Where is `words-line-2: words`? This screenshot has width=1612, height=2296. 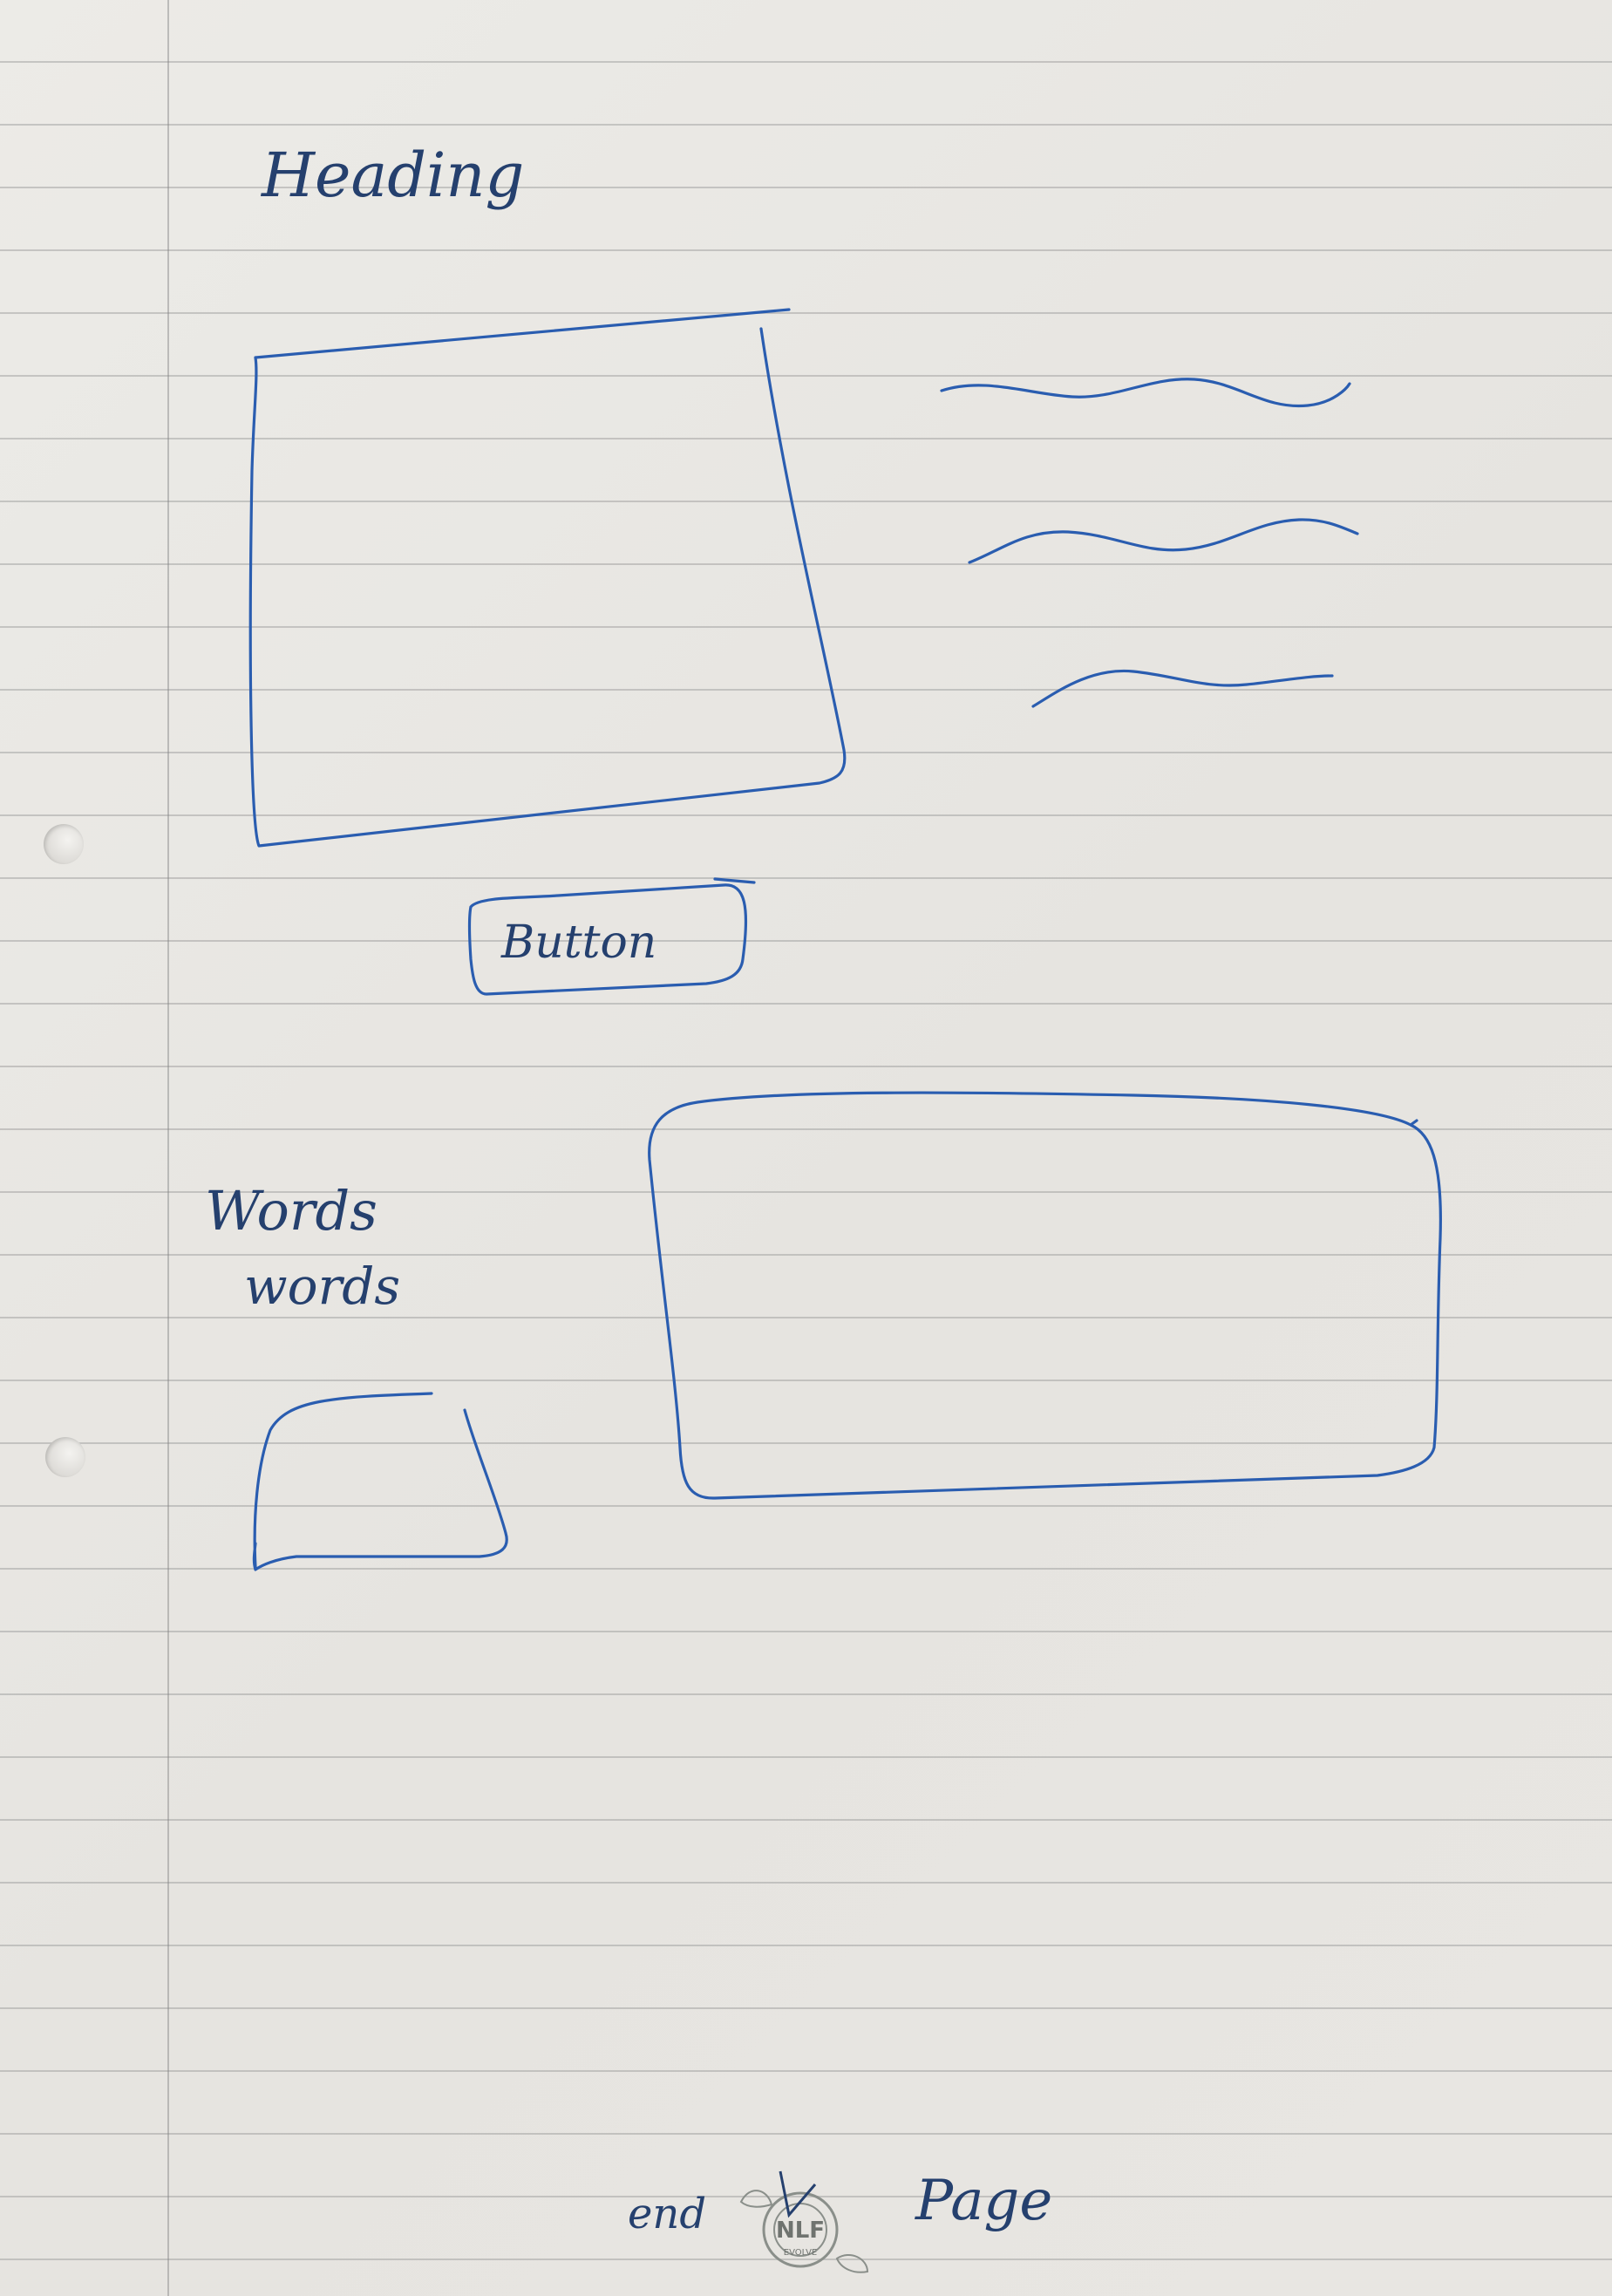 words-line-2: words is located at coordinates (322, 1286).